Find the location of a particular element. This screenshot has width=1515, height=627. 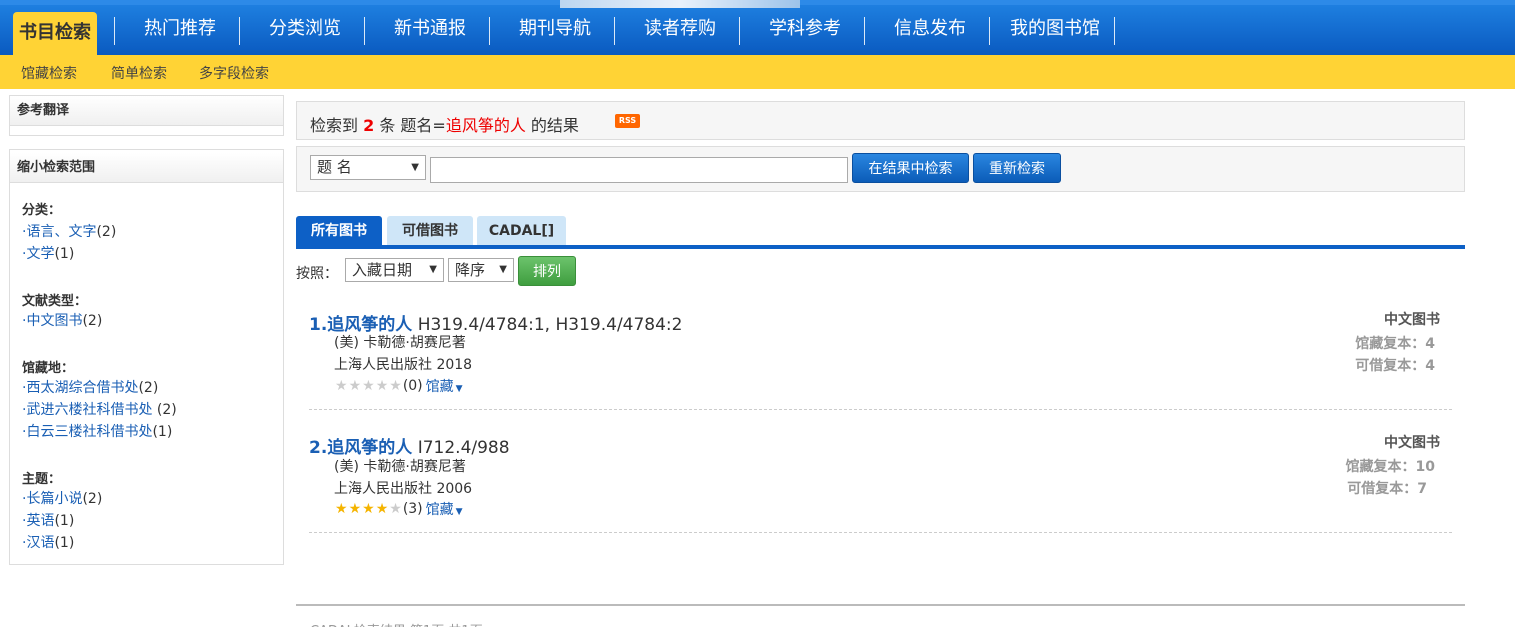

subnav-simple-search: 简单检索 is located at coordinates (139, 73).